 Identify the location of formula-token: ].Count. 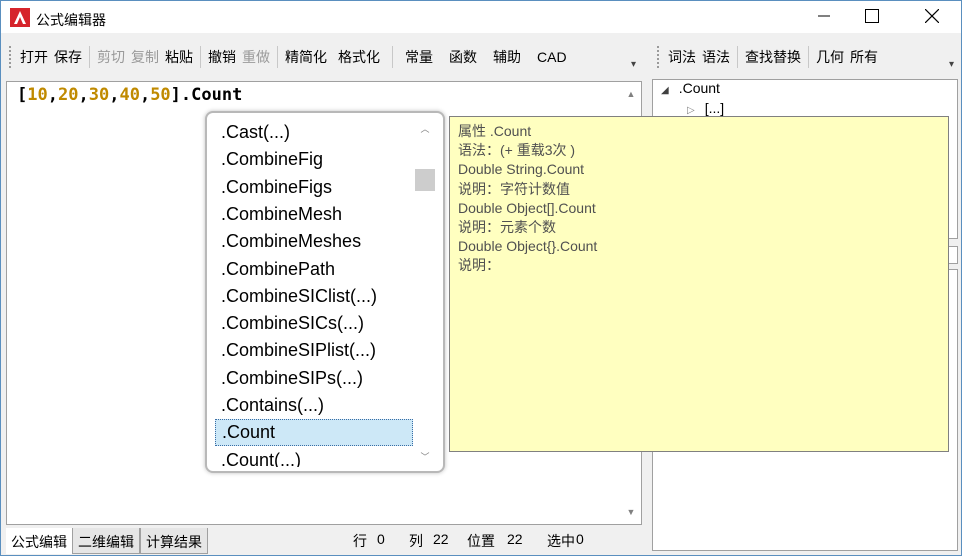
(206, 95).